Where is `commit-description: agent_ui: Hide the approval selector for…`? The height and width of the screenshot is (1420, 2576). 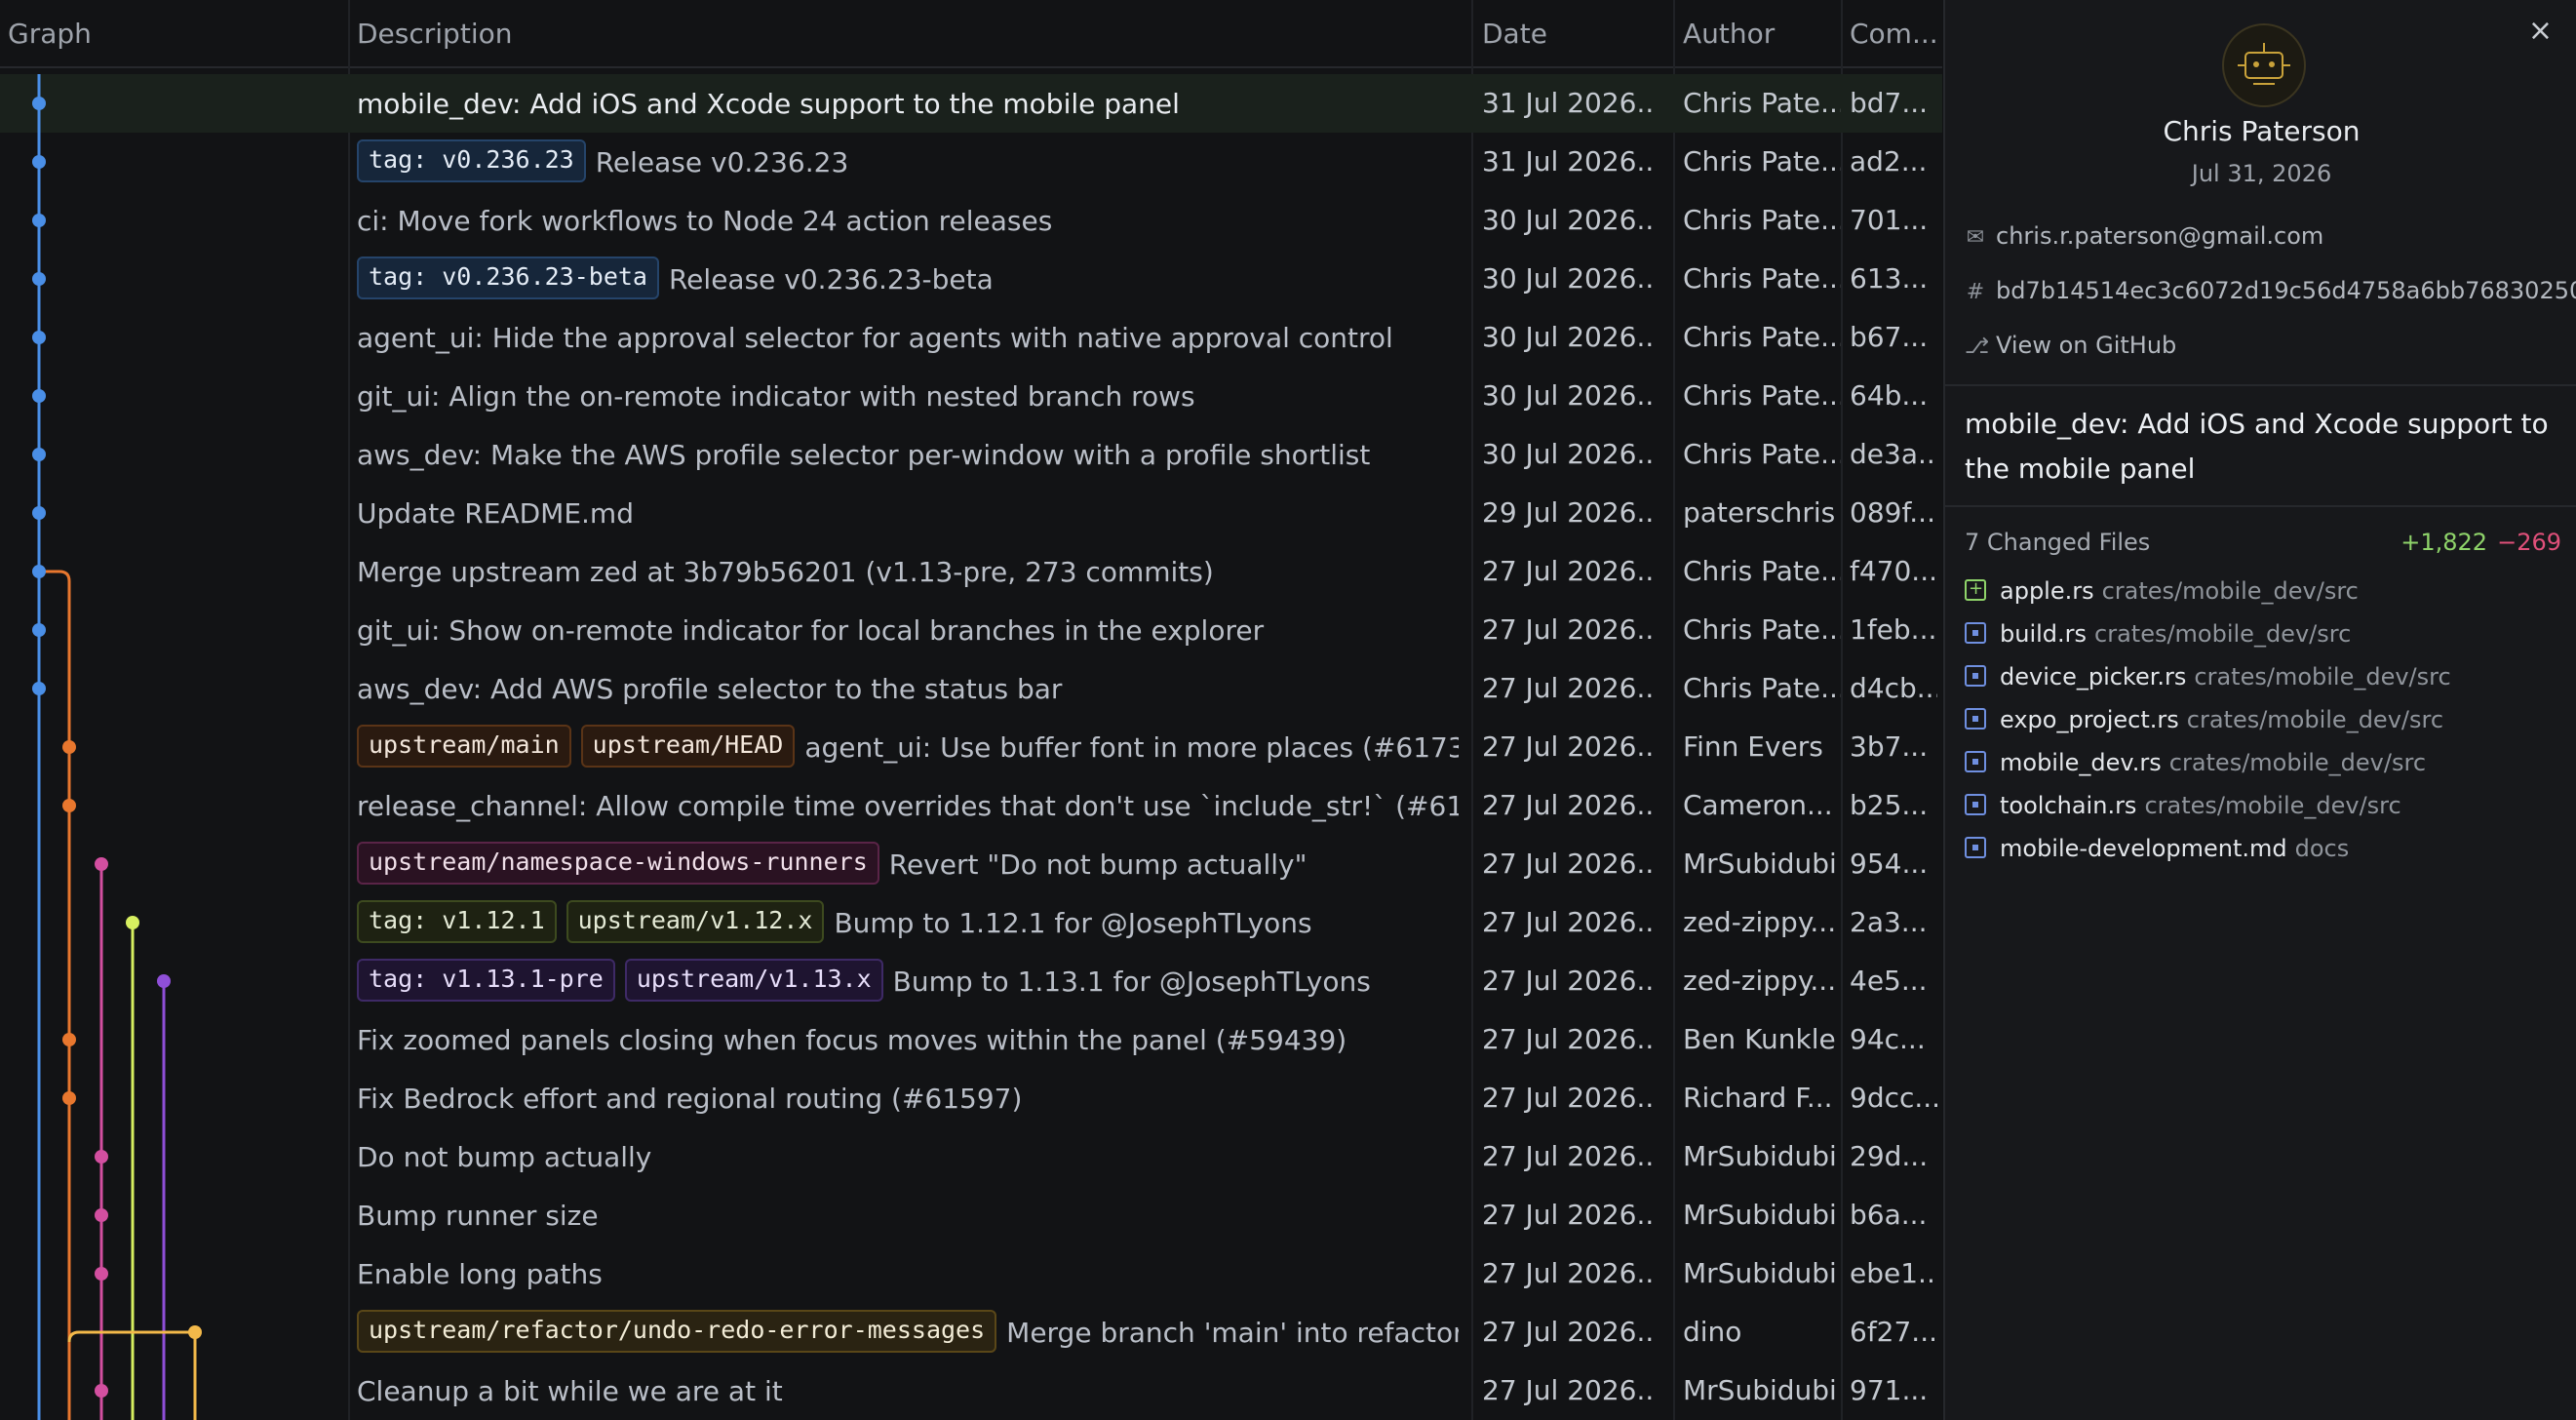
commit-description: agent_ui: Hide the approval selector for… is located at coordinates (908, 337).